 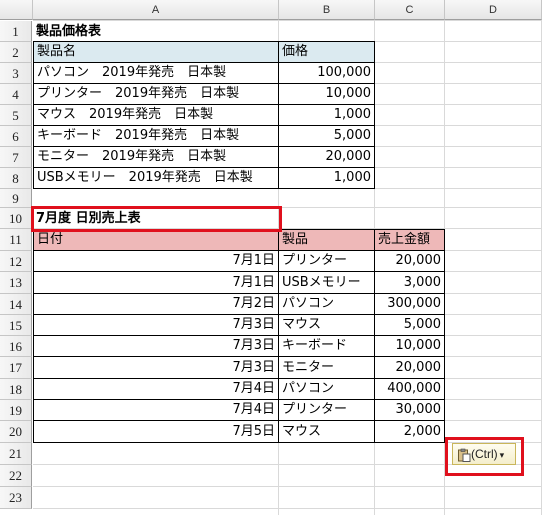 What do you see at coordinates (16, 498) in the screenshot?
I see `row-header-23: 23` at bounding box center [16, 498].